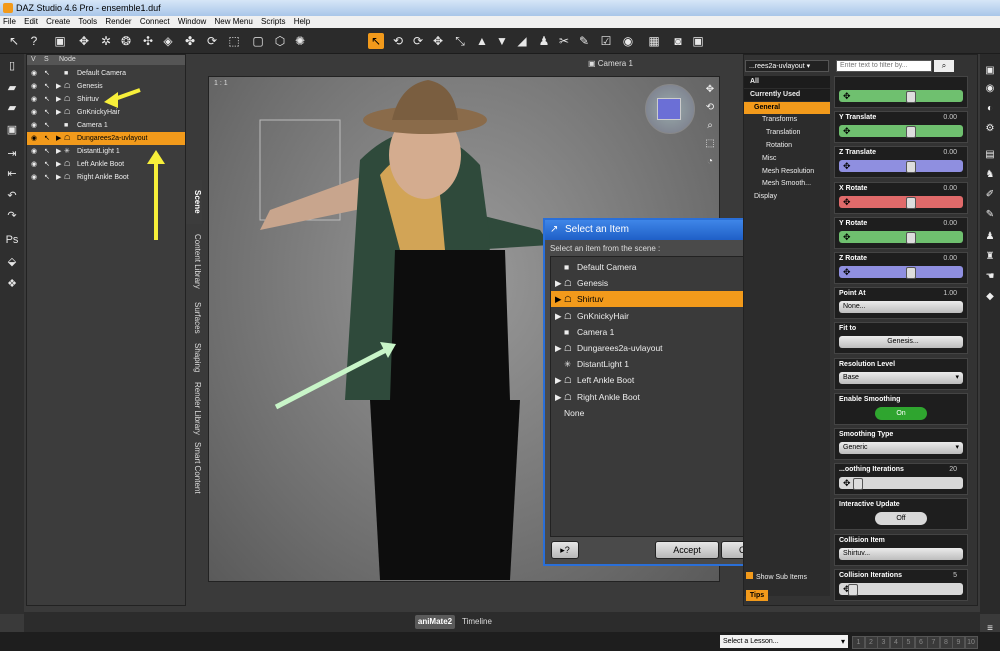 Image resolution: width=1000 pixels, height=651 pixels. I want to click on gear-icon: ⚙, so click(990, 129).